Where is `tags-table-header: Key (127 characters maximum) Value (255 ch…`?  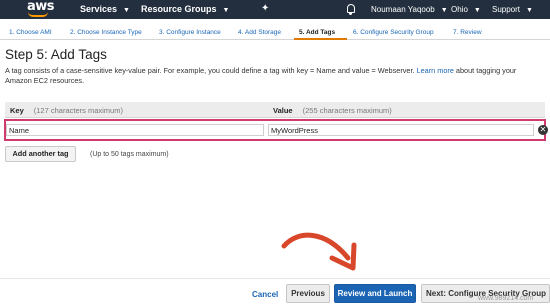 tags-table-header: Key (127 characters maximum) Value (255 ch… is located at coordinates (275, 110).